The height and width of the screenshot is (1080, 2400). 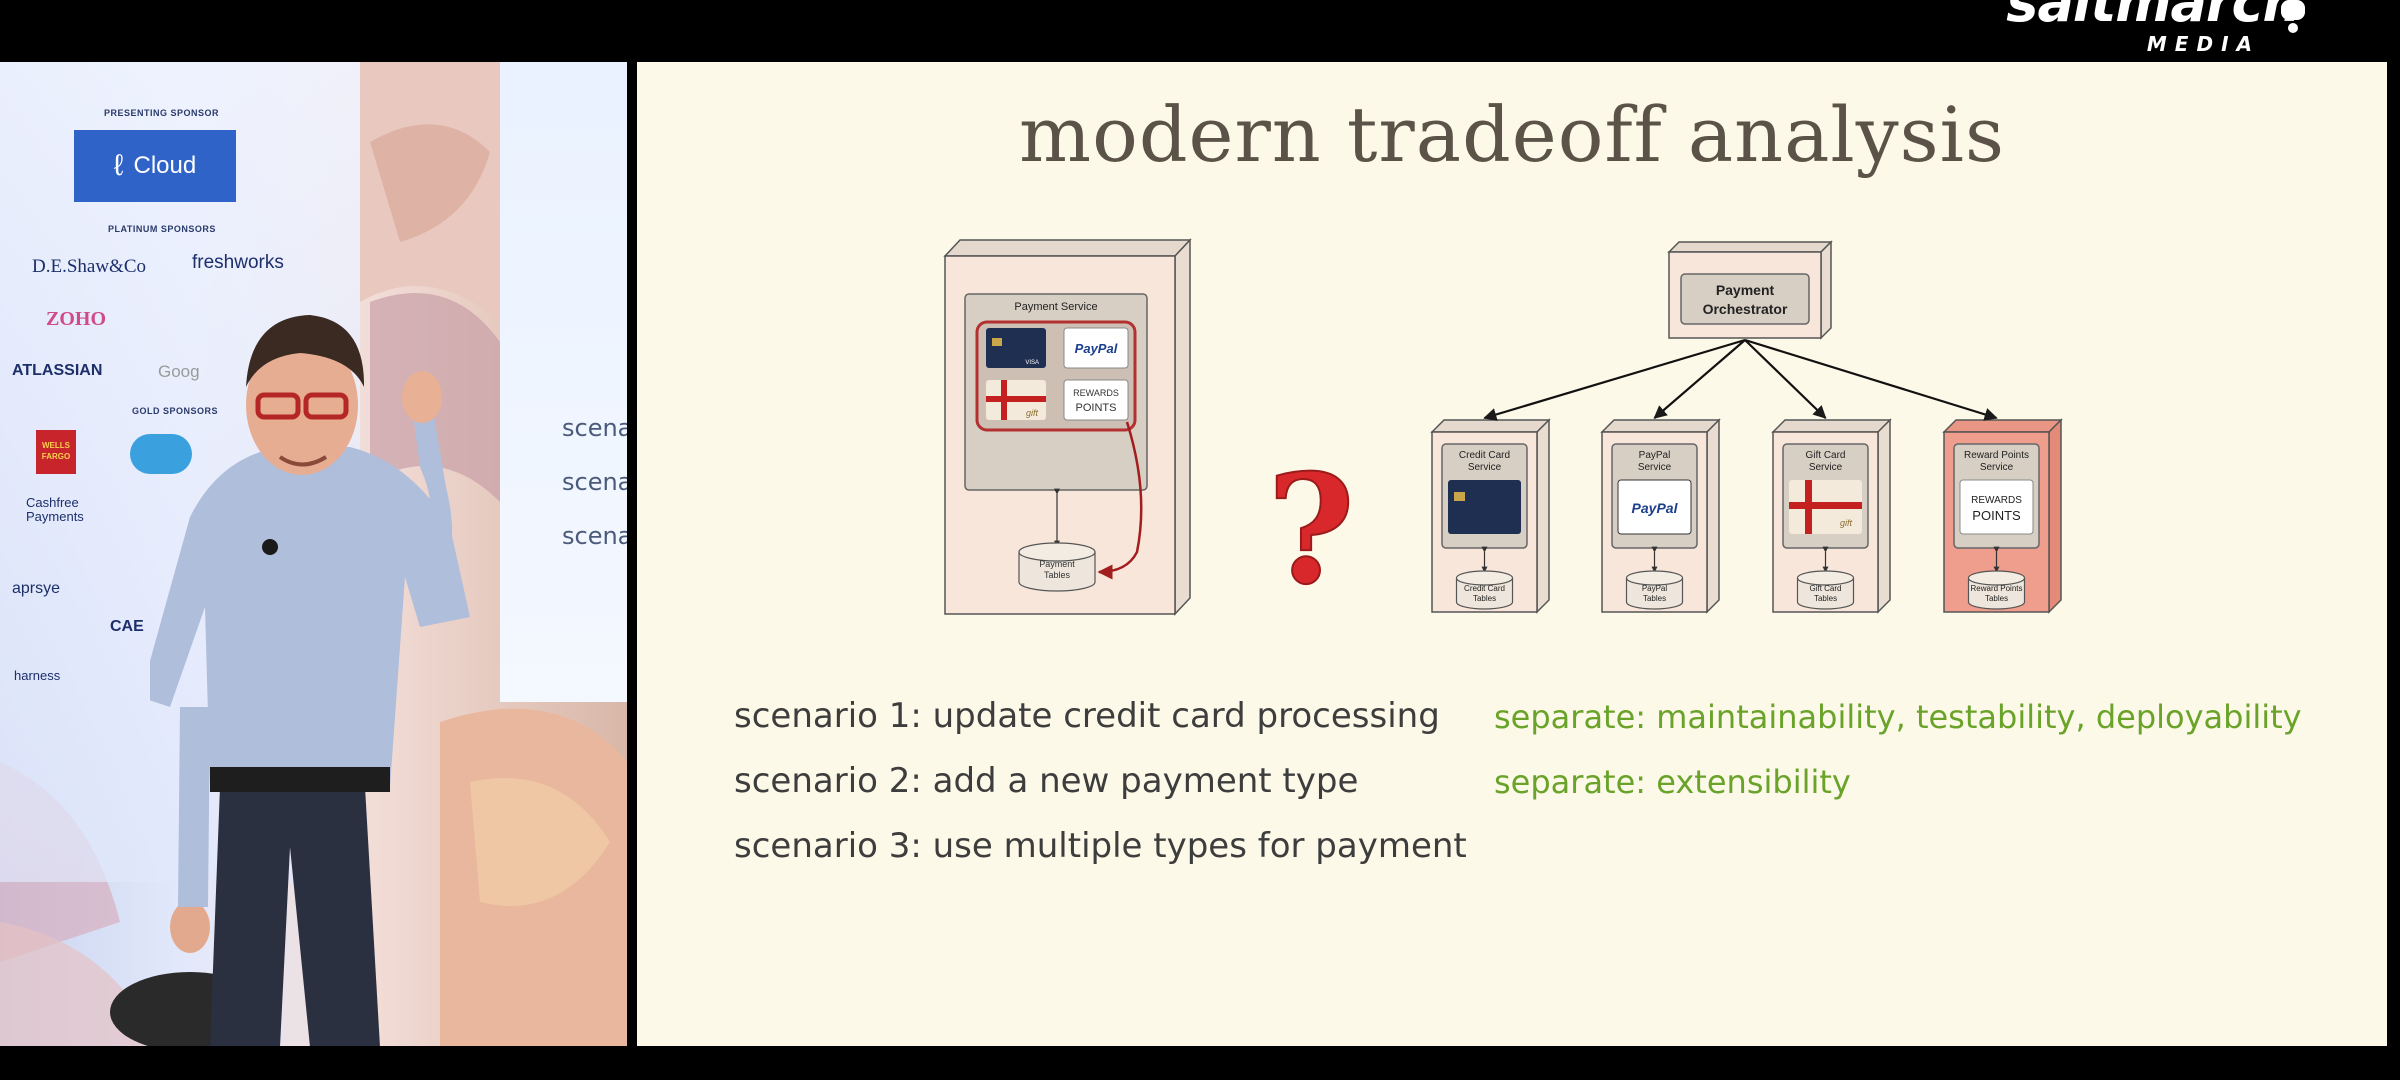 What do you see at coordinates (238, 262) in the screenshot?
I see `sponsor-logo: freshworks` at bounding box center [238, 262].